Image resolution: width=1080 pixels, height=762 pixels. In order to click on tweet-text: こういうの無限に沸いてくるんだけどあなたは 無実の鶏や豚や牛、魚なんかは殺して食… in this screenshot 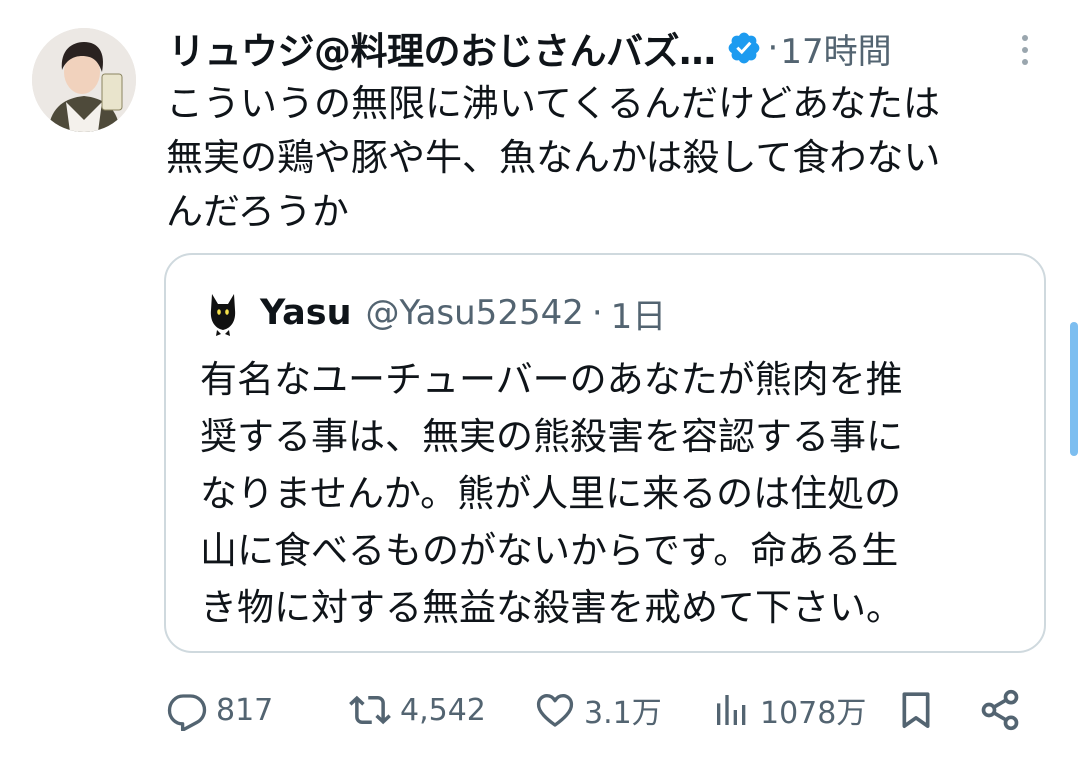, I will do `click(553, 157)`.